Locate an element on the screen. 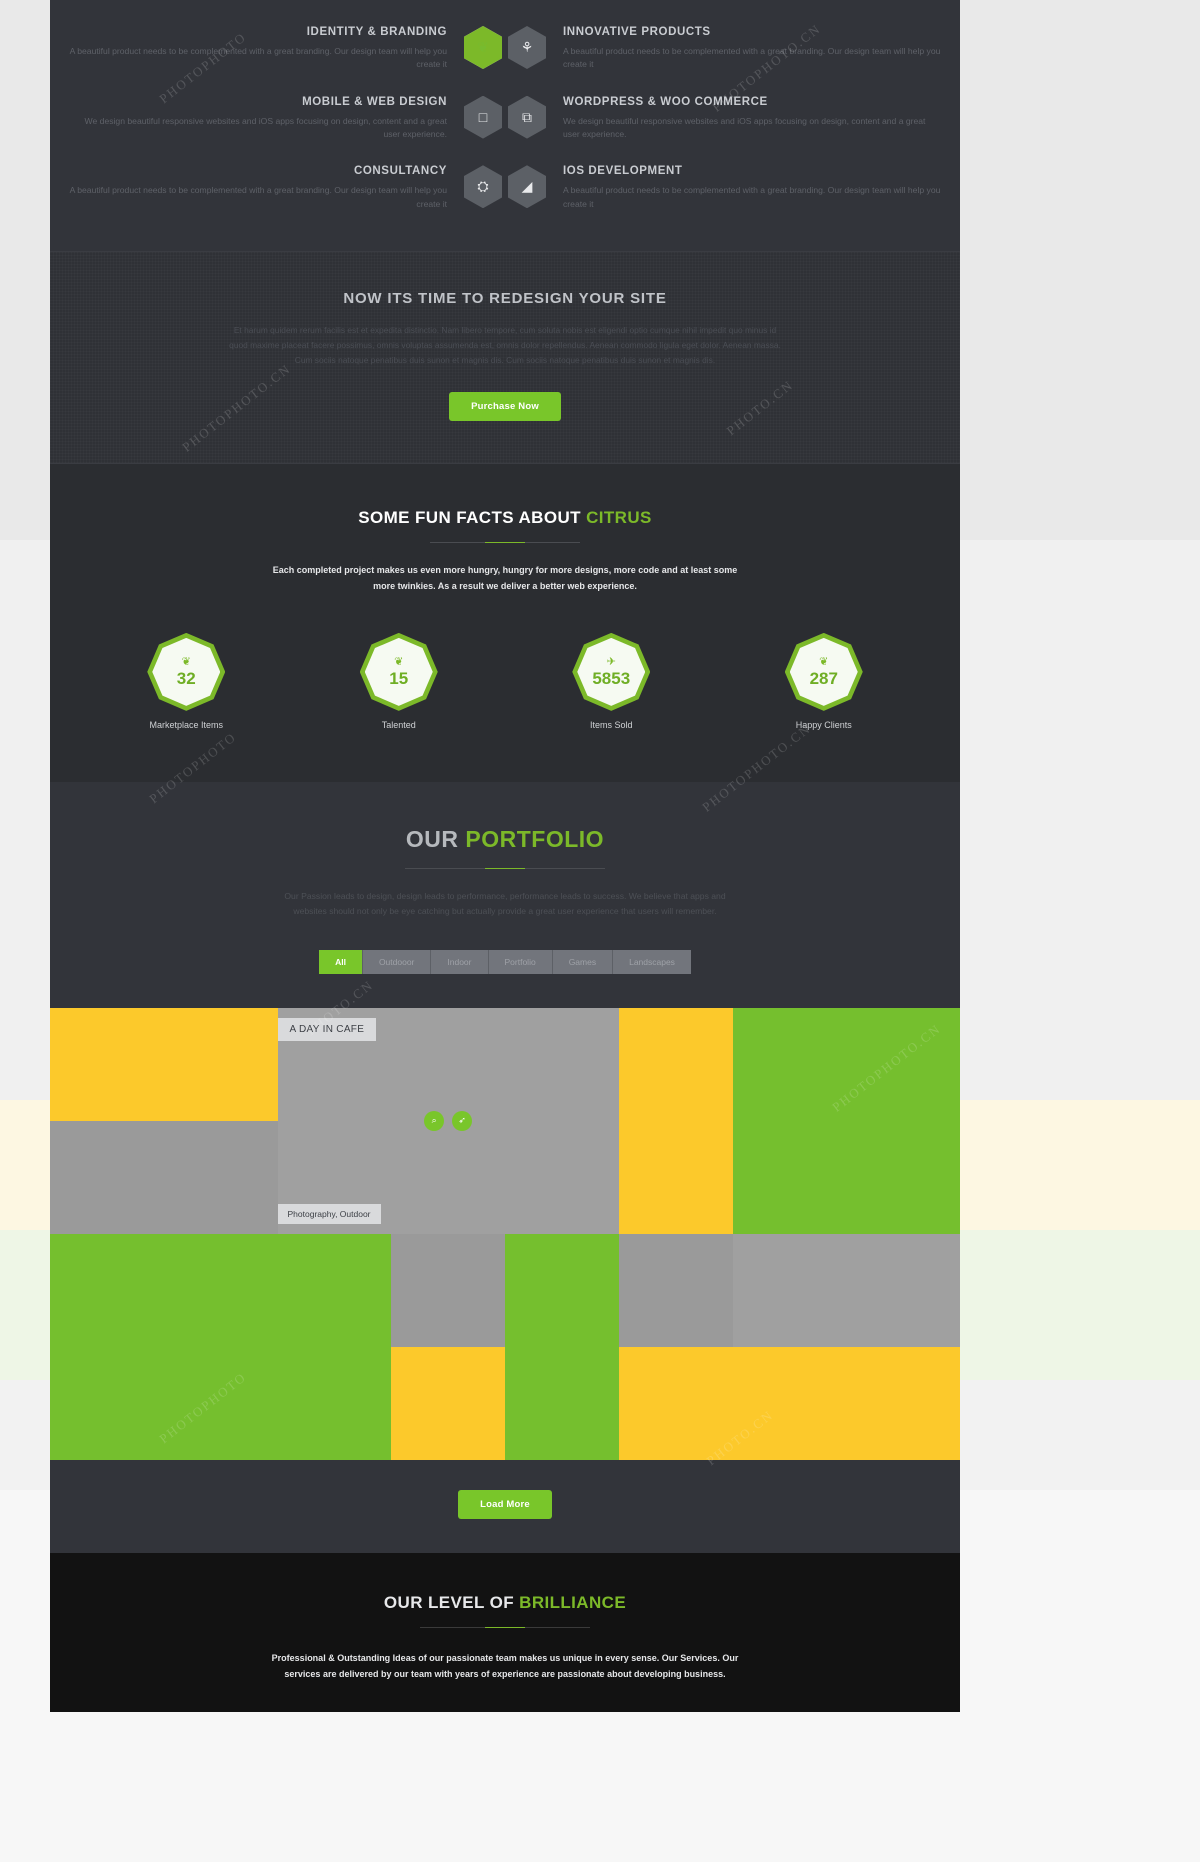 The height and width of the screenshot is (1862, 1200). twitter-icon: ❦ is located at coordinates (824, 661).